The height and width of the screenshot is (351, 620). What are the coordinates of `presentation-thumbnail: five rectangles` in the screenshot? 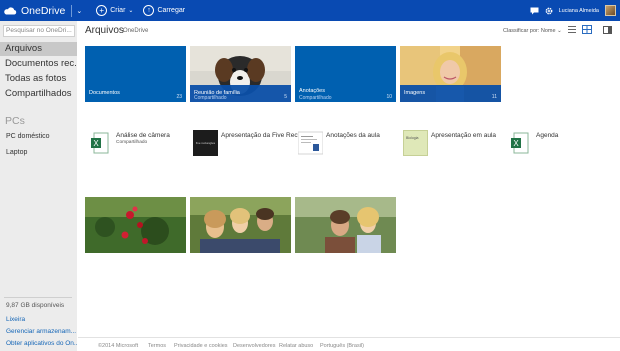 It's located at (205, 143).